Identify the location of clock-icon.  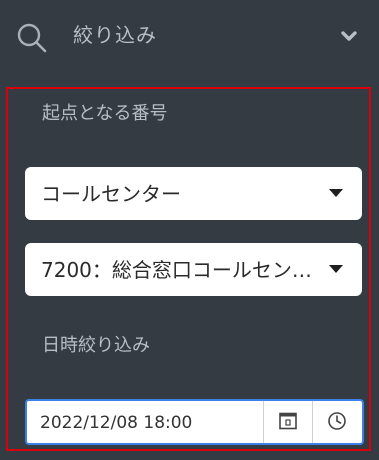
(337, 421).